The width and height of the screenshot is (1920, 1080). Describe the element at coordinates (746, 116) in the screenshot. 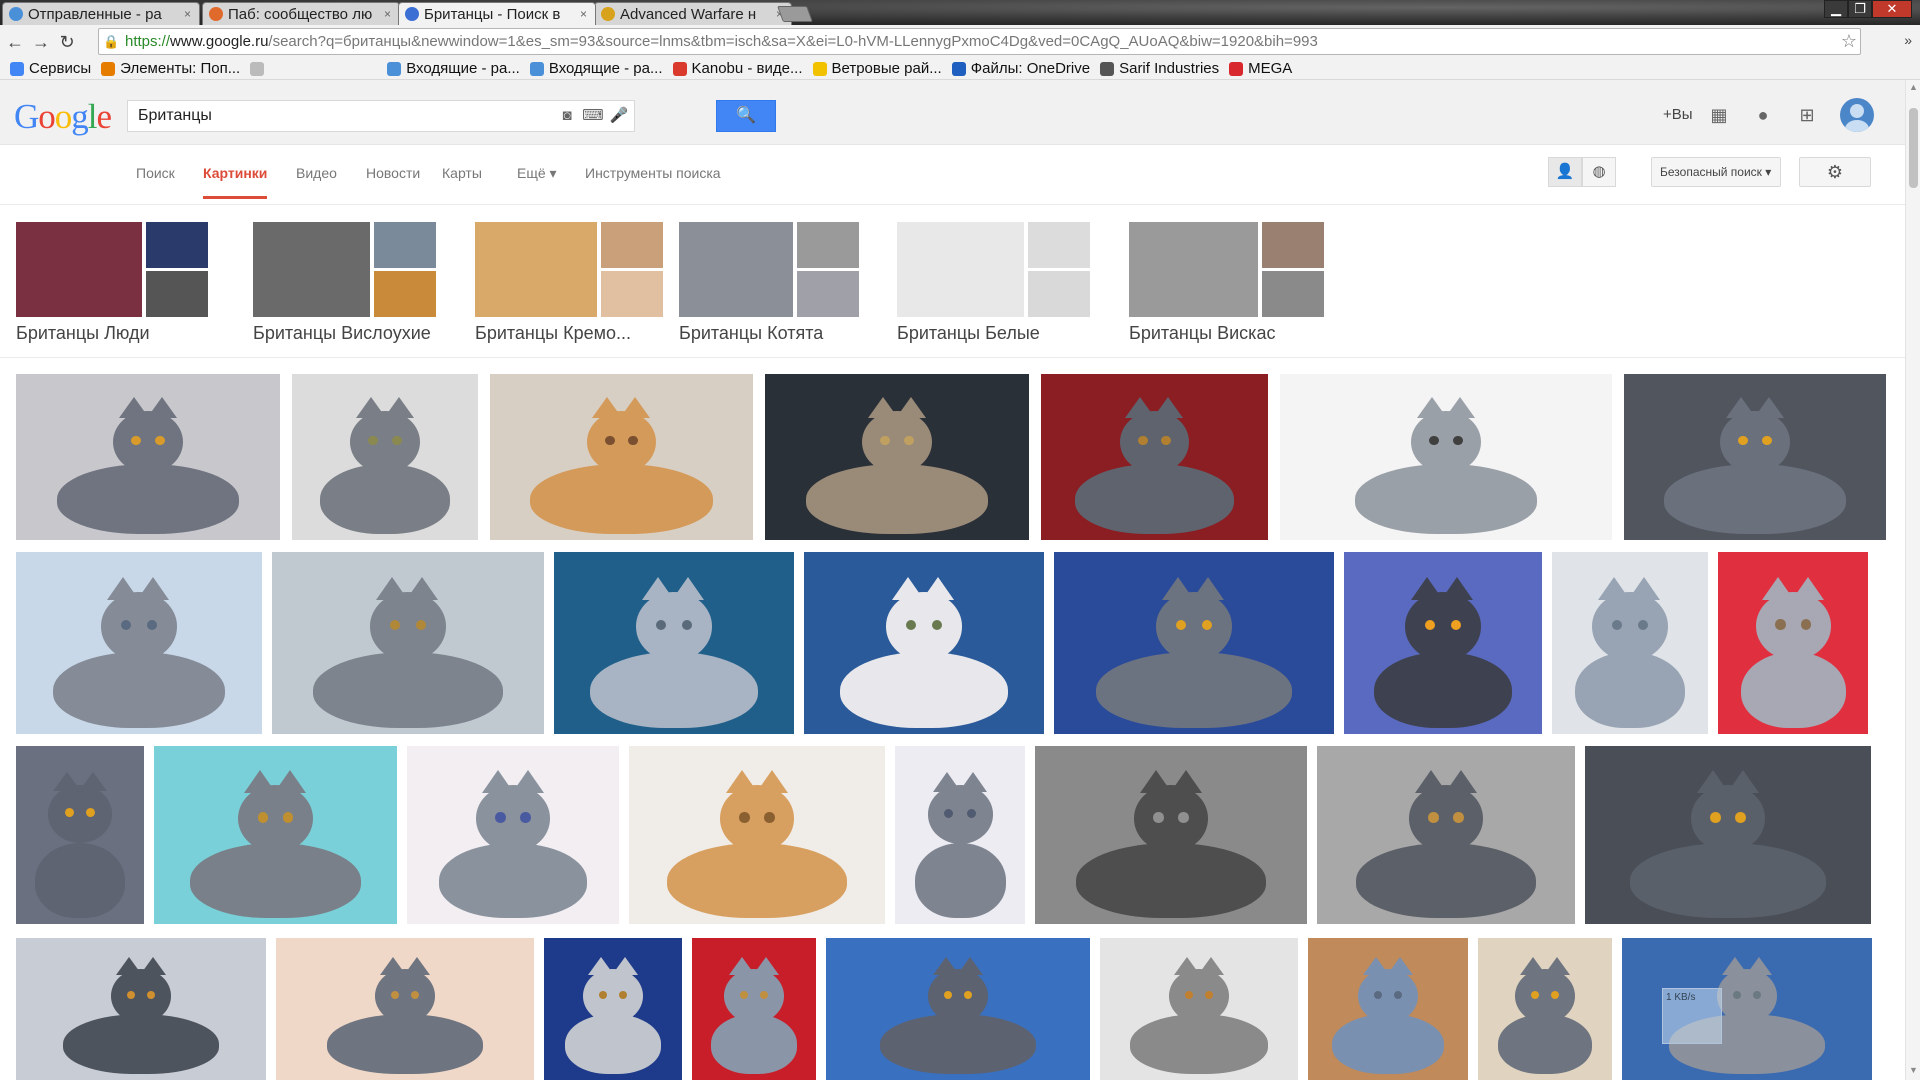

I see `search-button: 🔍` at that location.